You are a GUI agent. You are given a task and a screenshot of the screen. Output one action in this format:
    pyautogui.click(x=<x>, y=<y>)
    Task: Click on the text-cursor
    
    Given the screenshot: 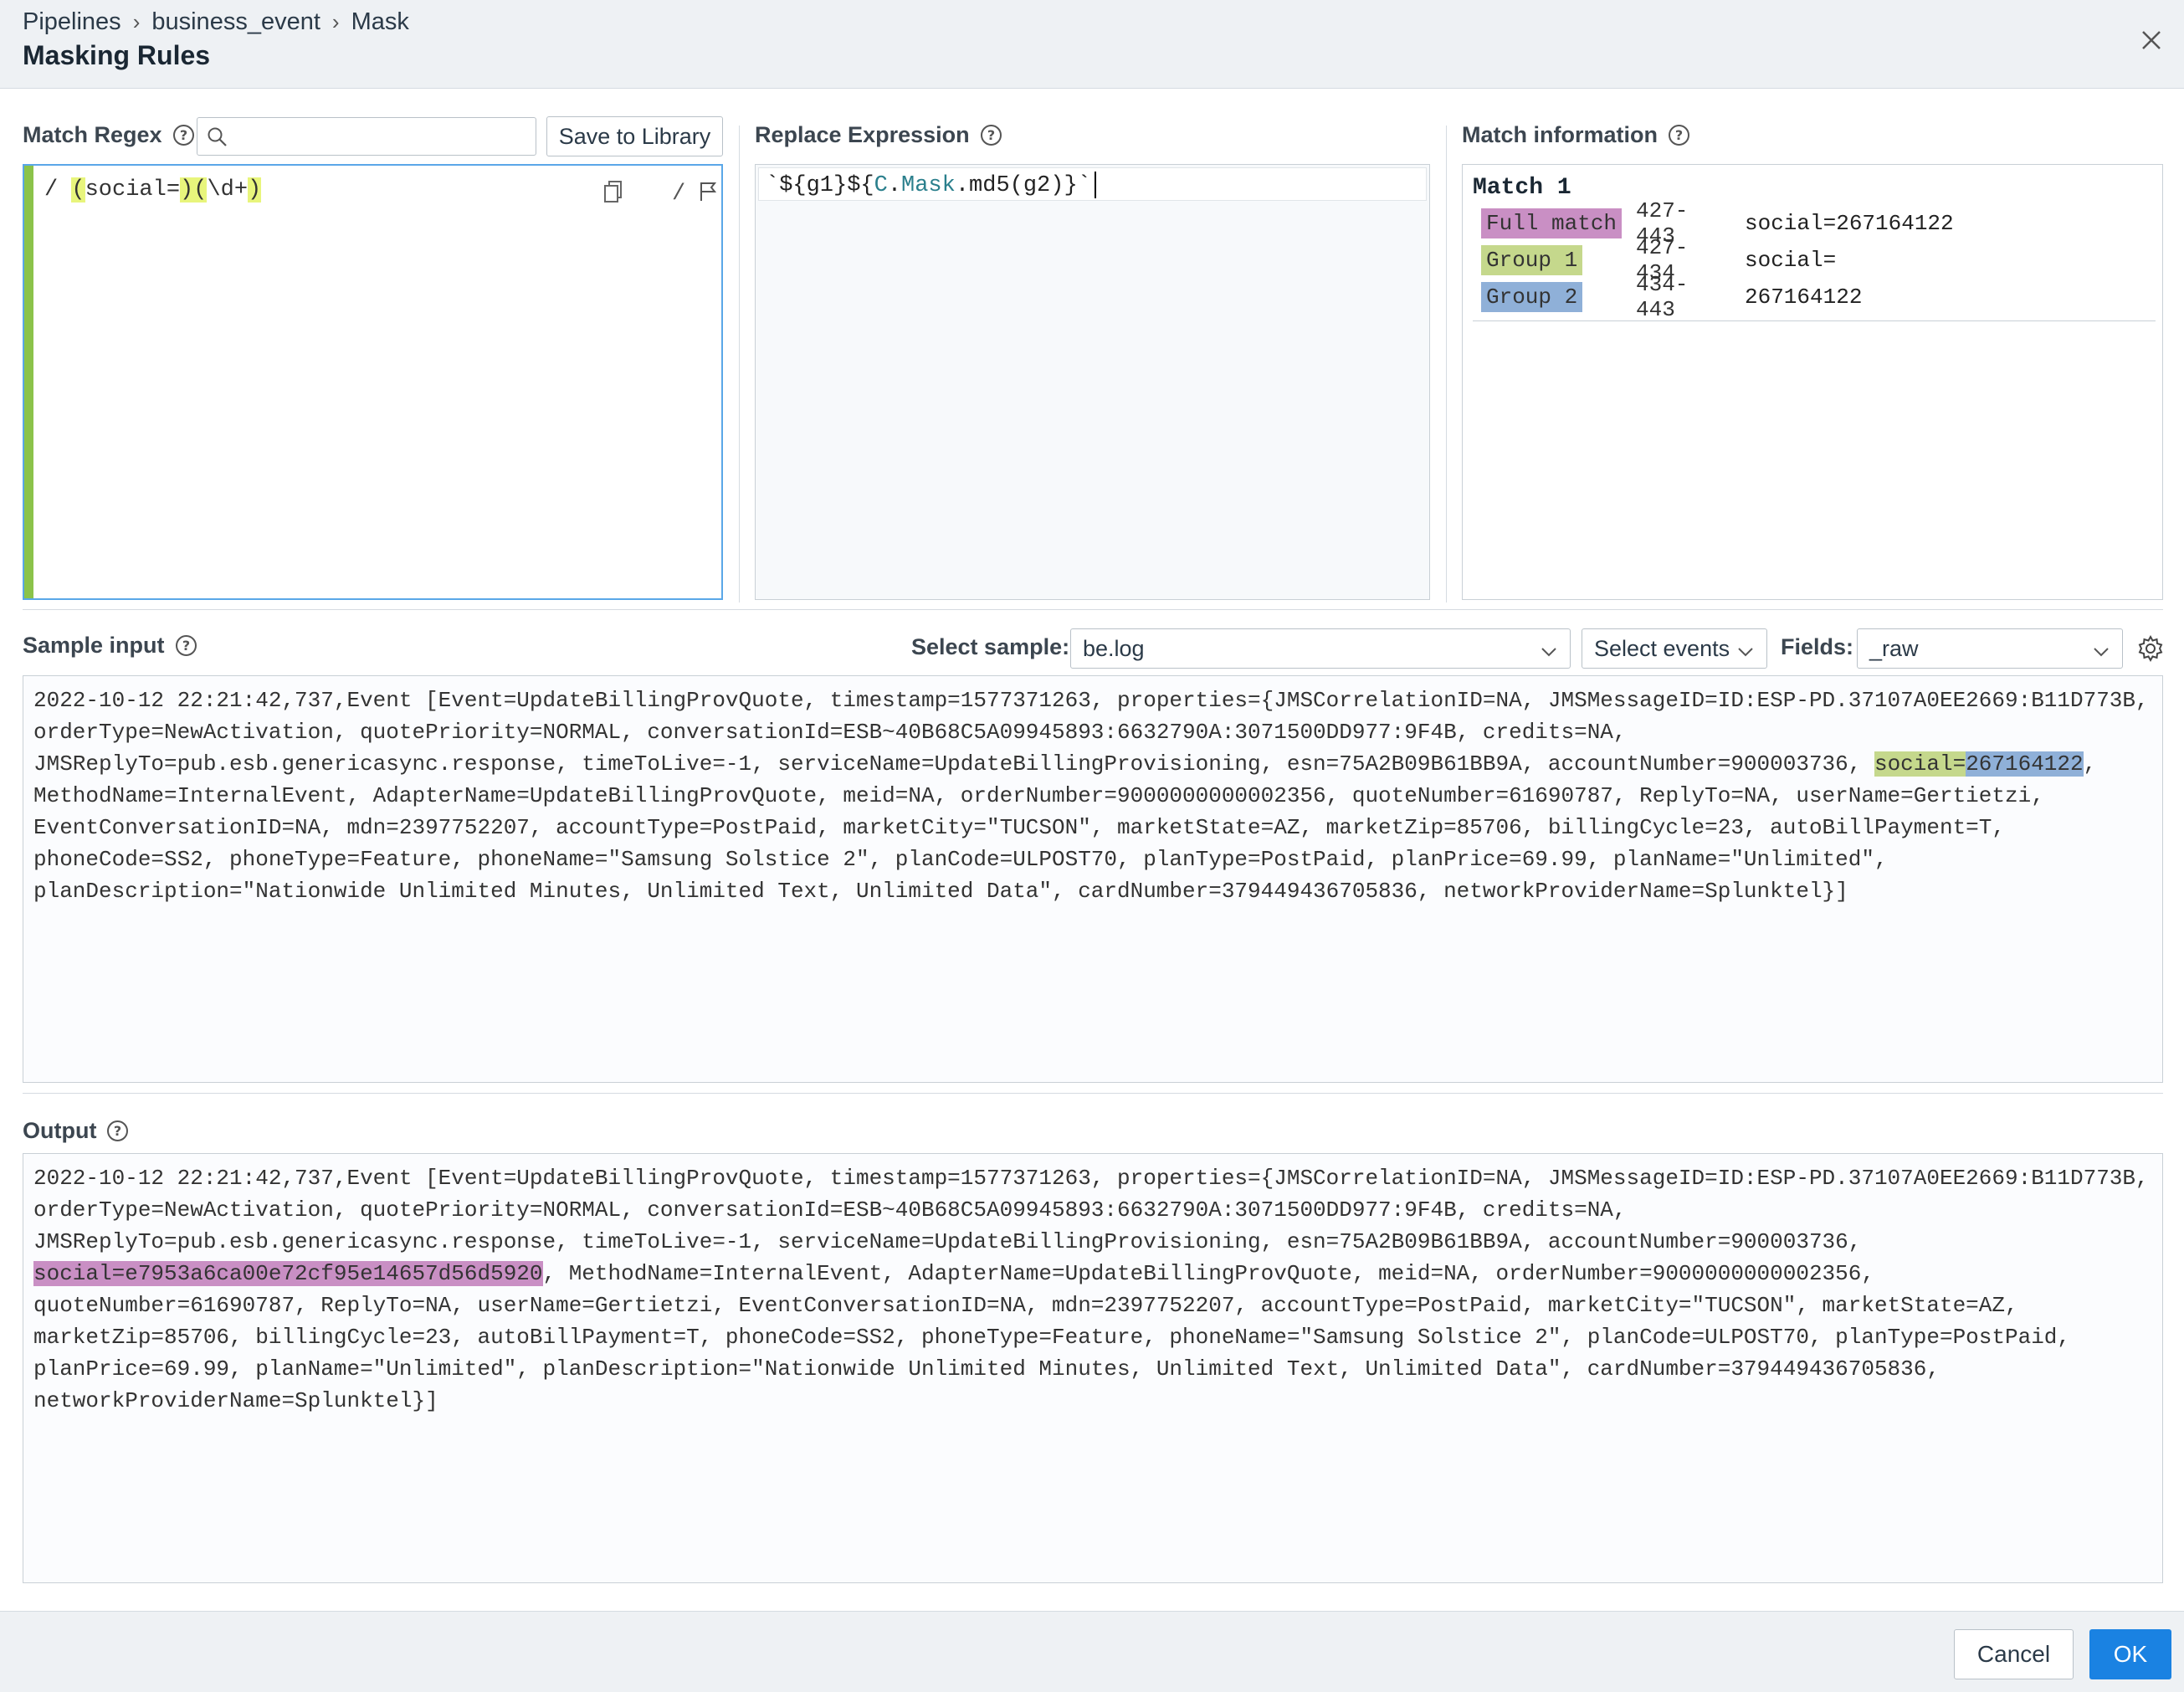 What is the action you would take?
    pyautogui.click(x=1095, y=185)
    